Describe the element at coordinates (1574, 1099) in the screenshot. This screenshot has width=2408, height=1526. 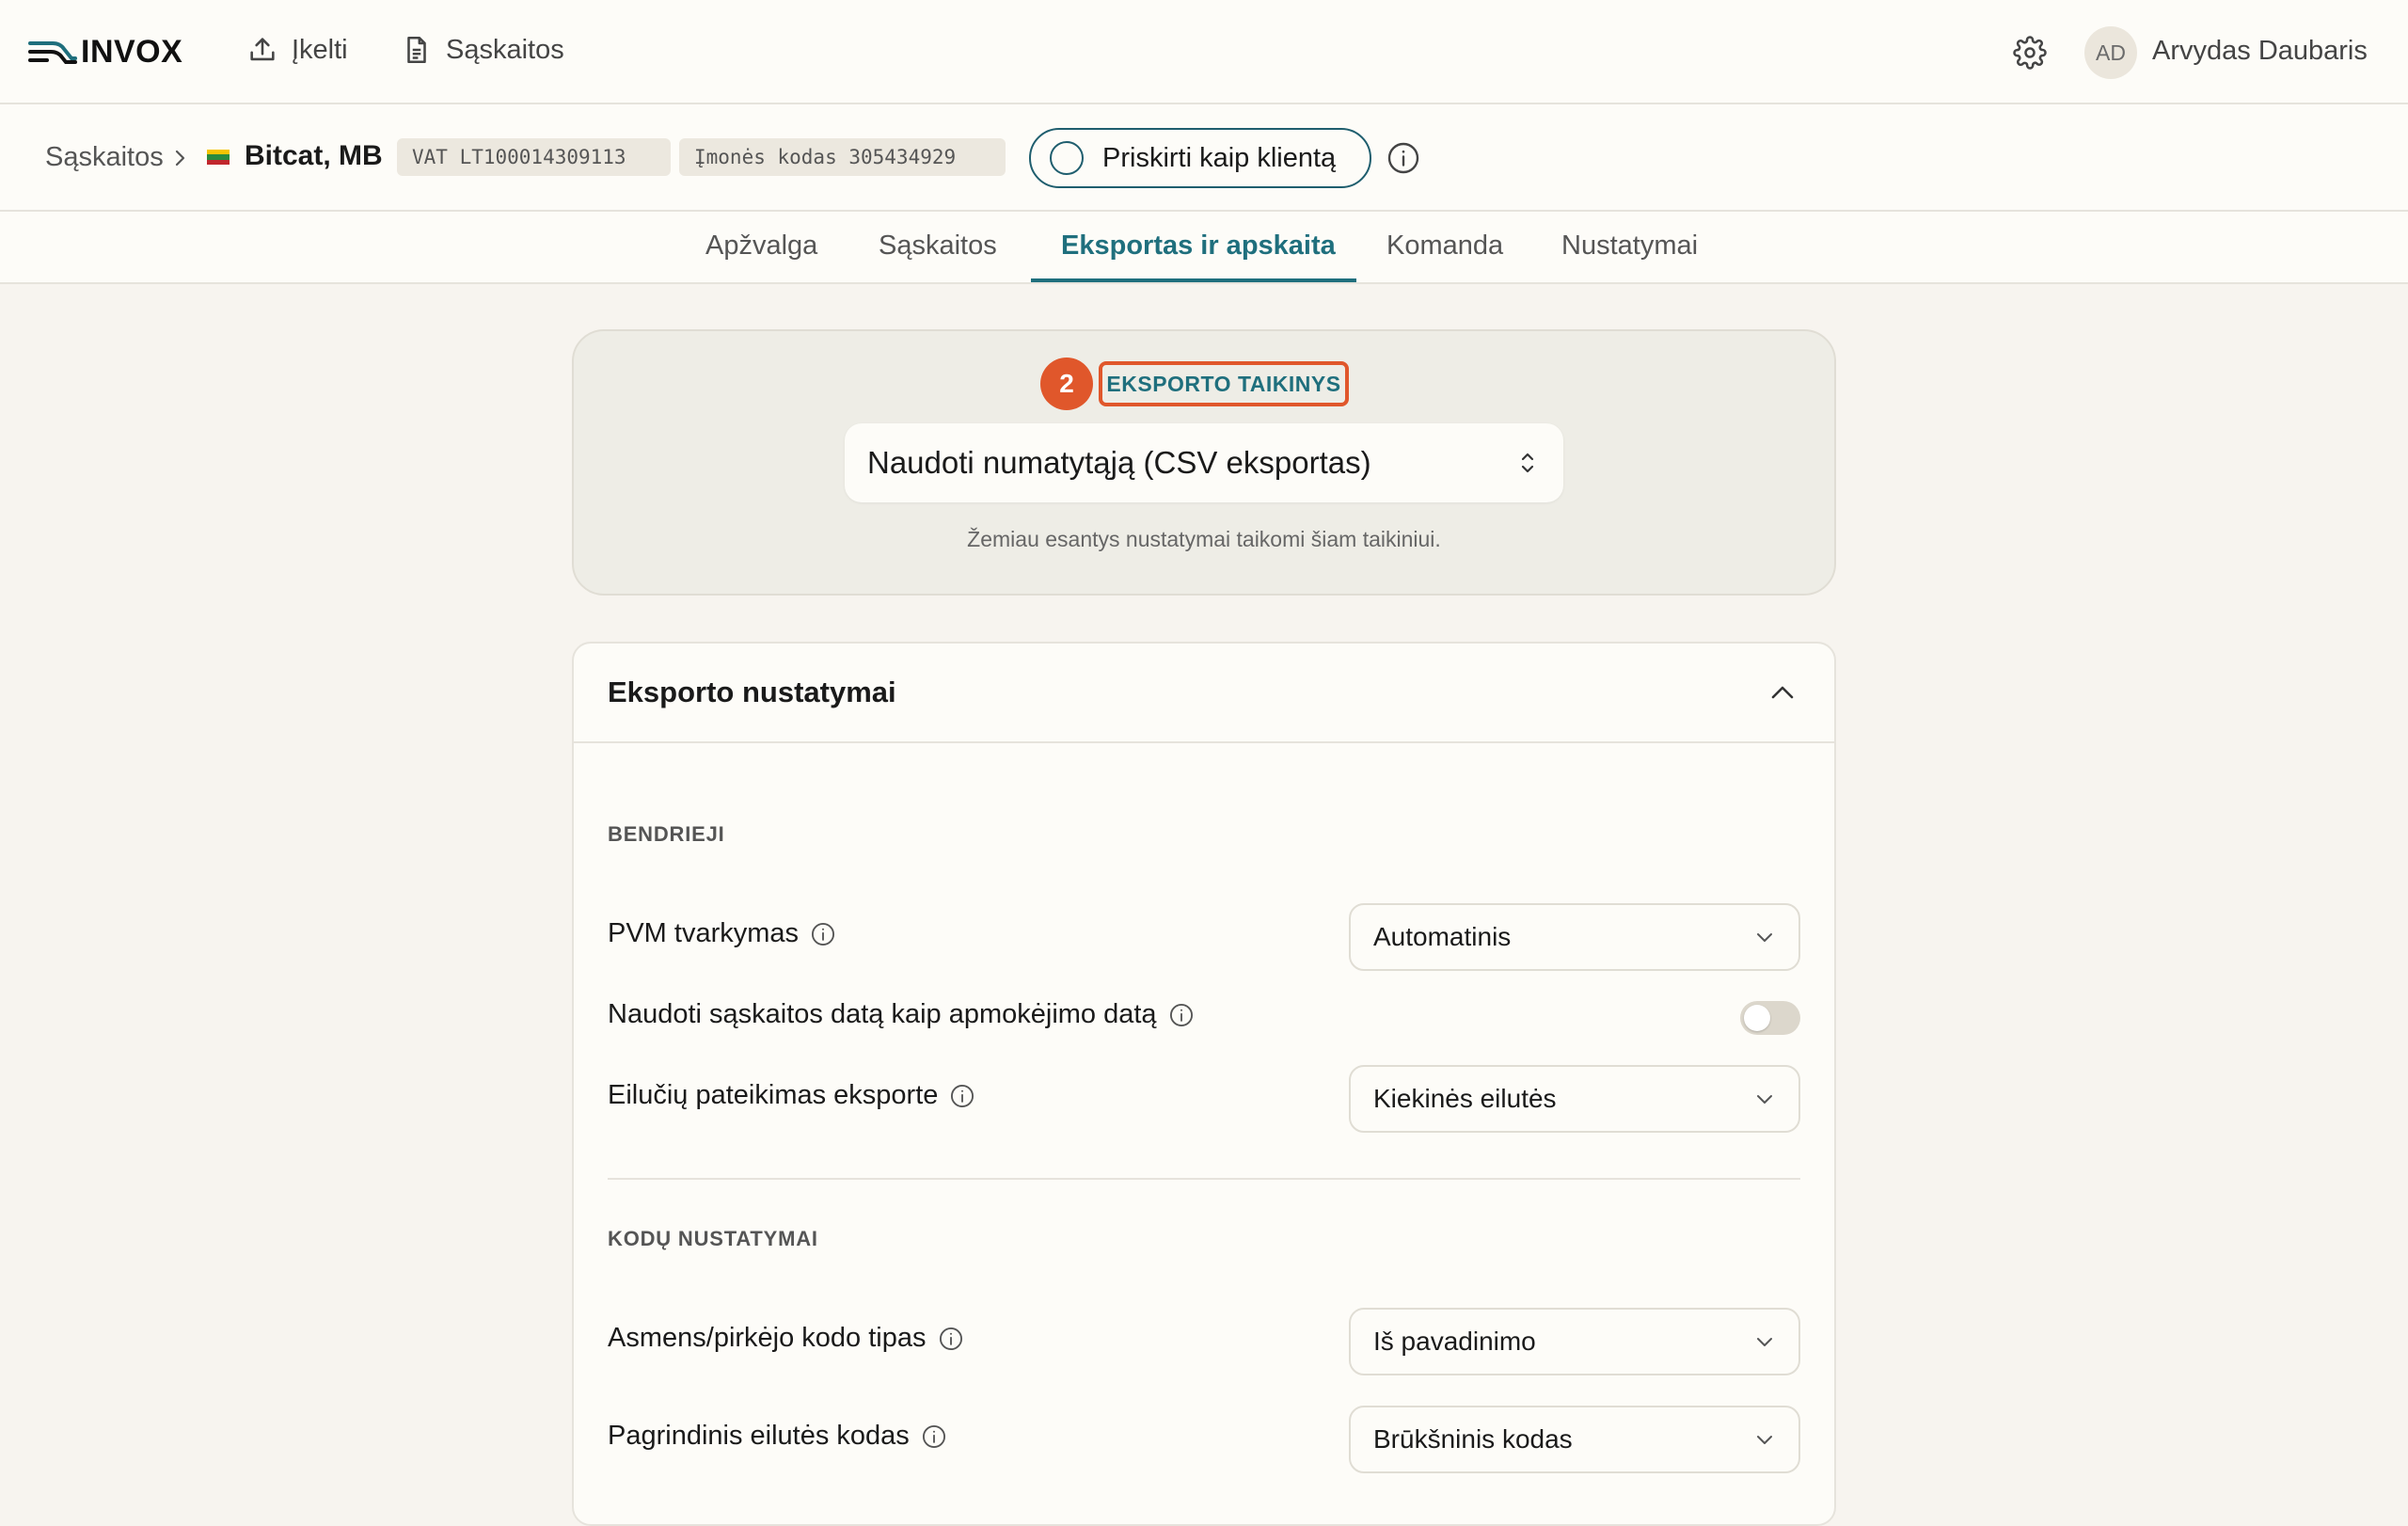
I see `line-presentation-dropdown: Kiekinės eilutės` at that location.